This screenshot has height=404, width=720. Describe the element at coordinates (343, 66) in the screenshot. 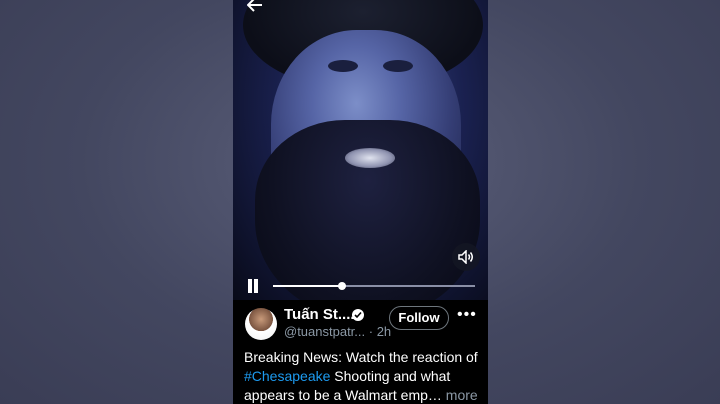

I see `video-frame-eye-left` at that location.